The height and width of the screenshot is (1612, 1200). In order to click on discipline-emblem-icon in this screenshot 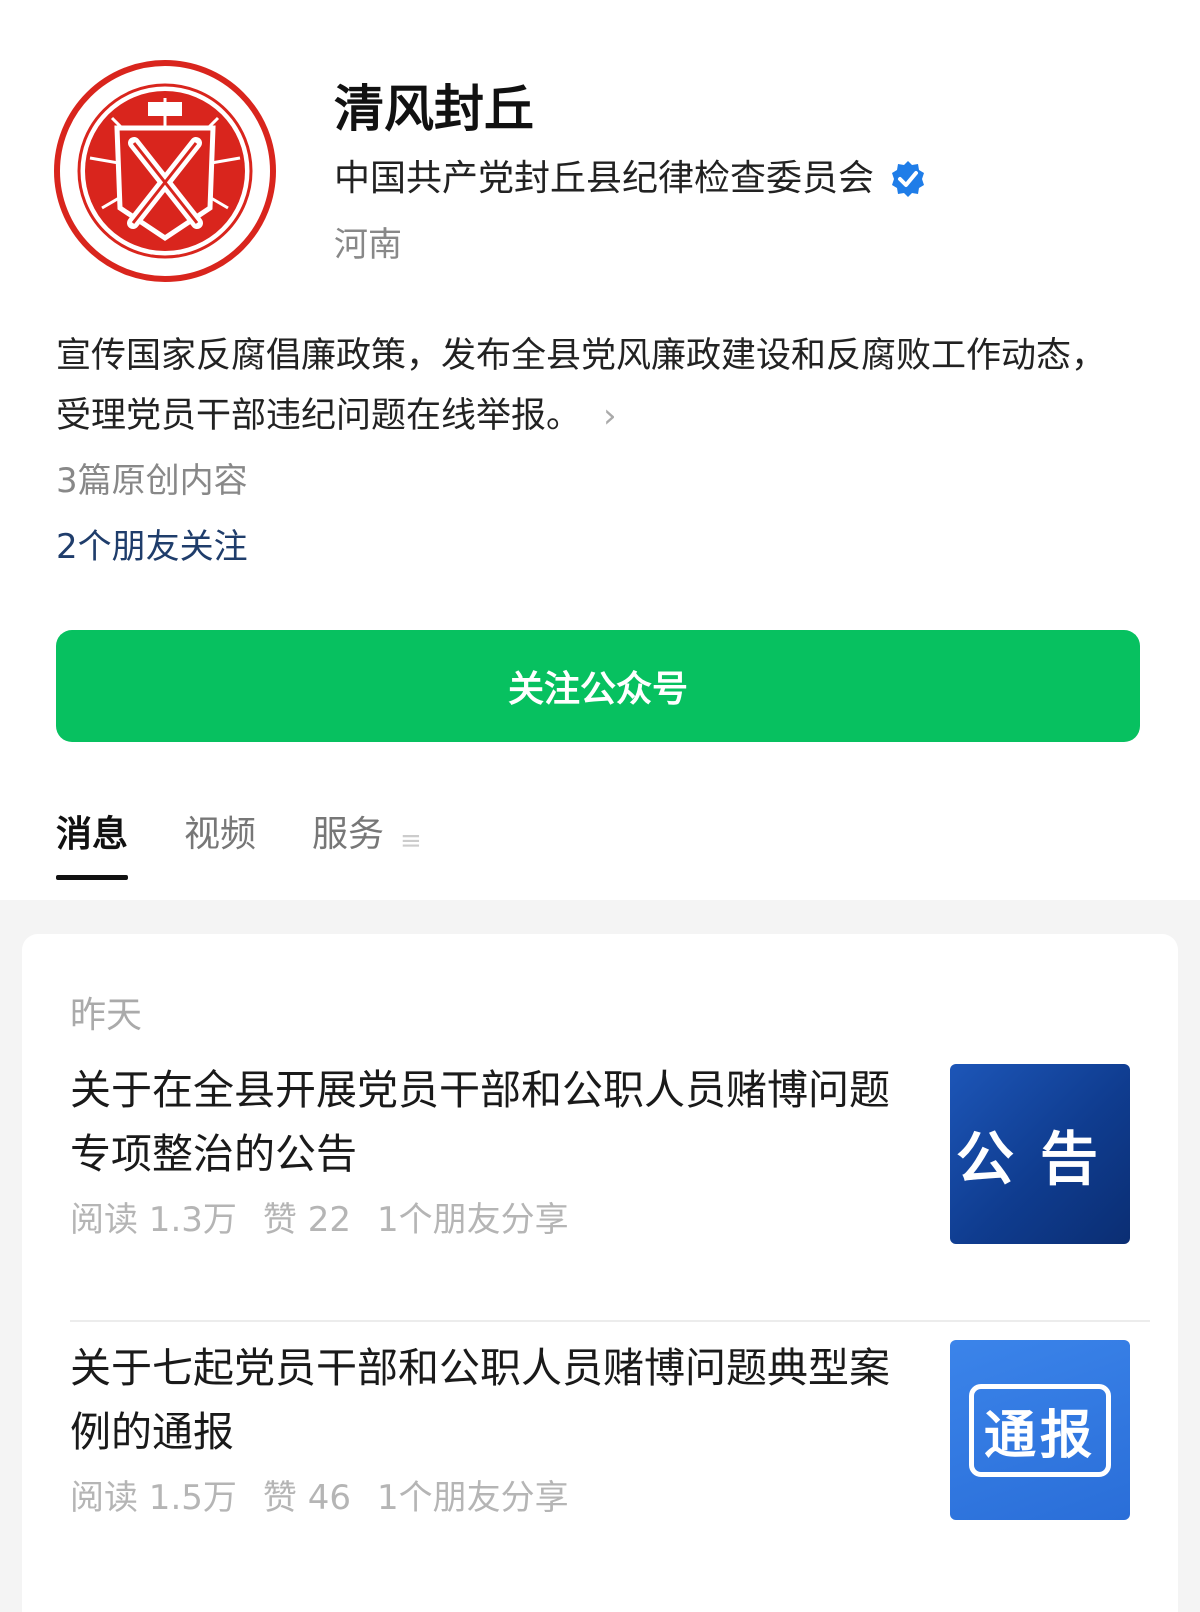, I will do `click(165, 171)`.